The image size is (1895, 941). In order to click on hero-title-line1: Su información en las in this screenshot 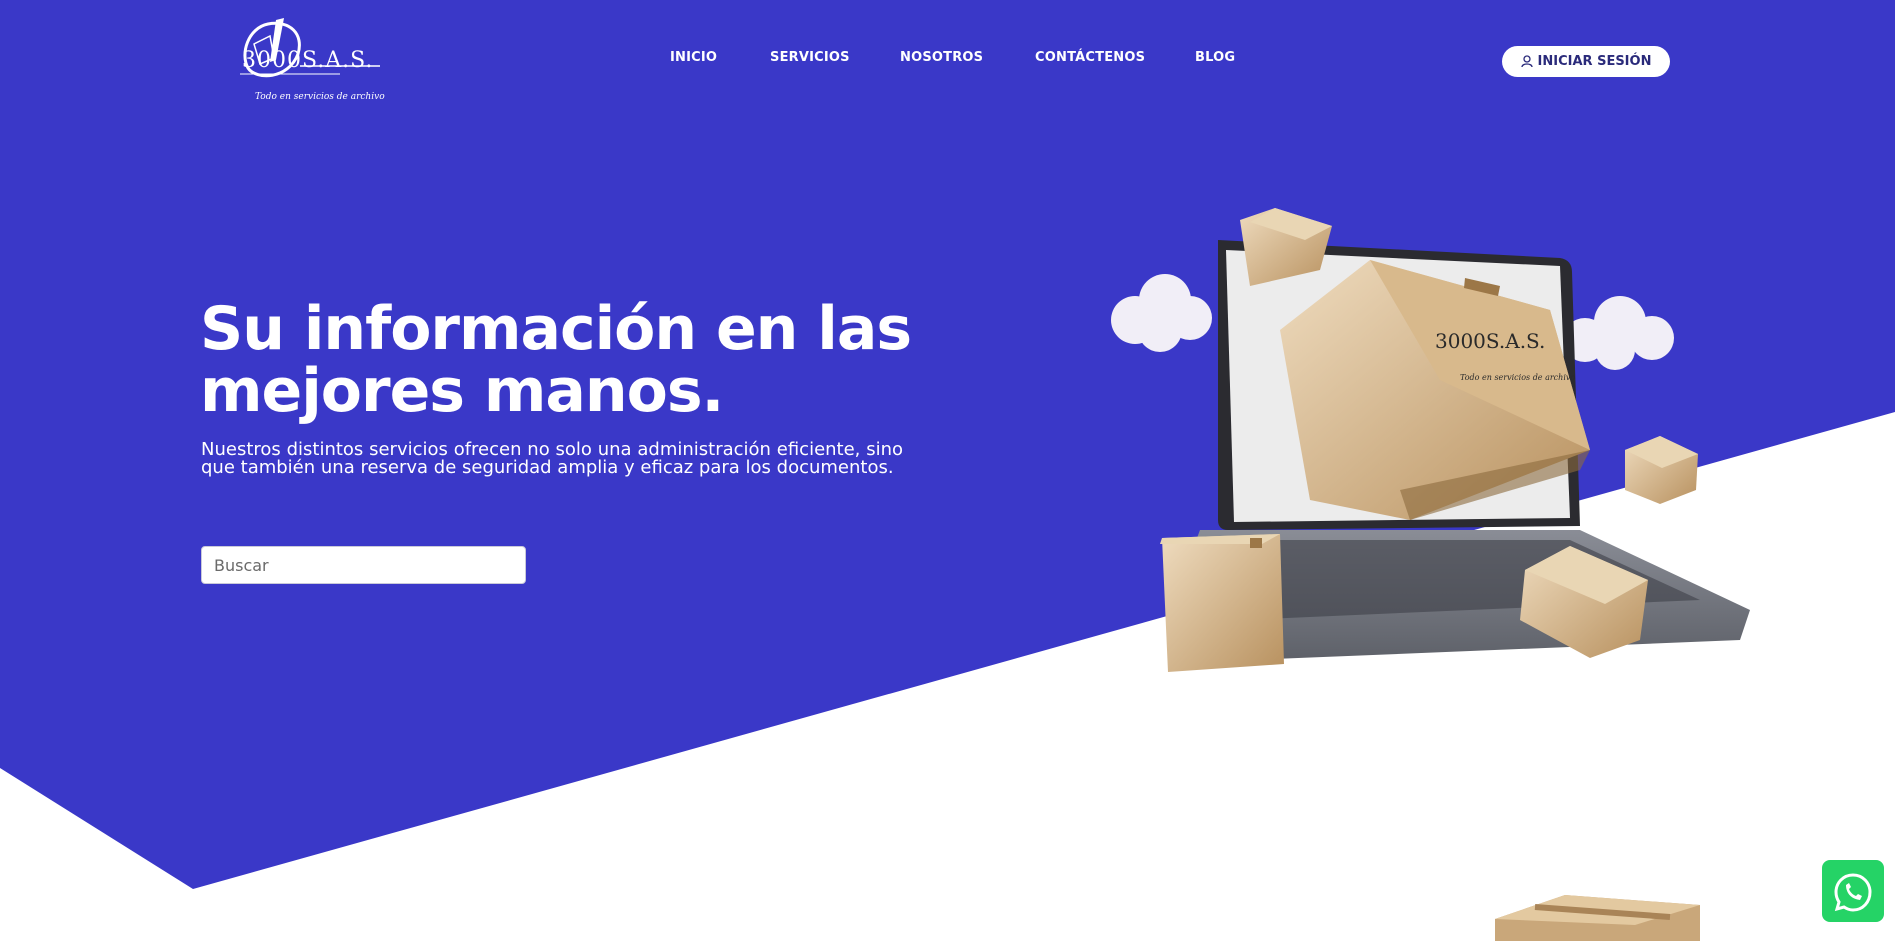, I will do `click(556, 329)`.